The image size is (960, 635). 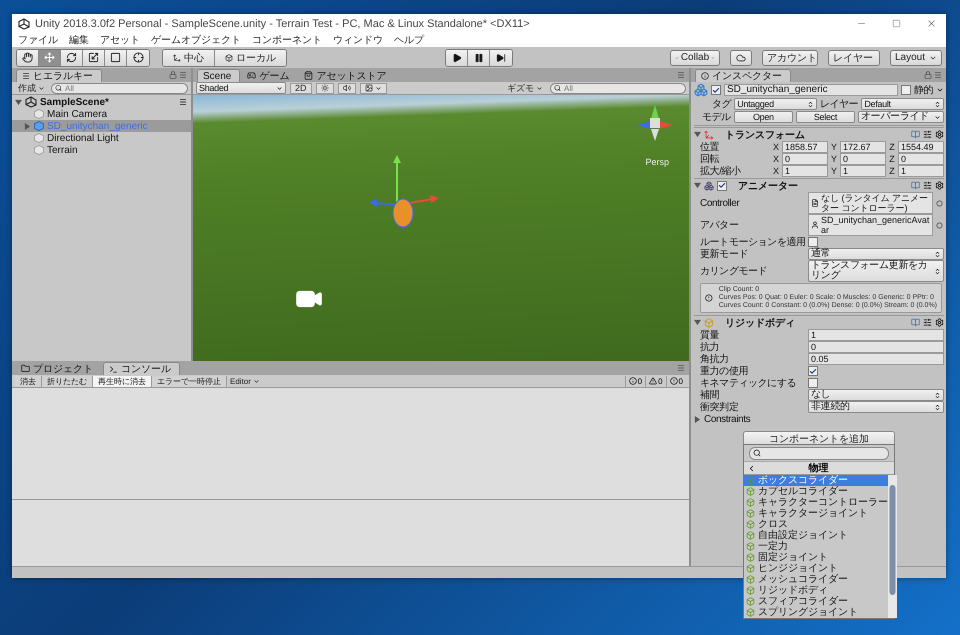 I want to click on menu-item: ファイル, so click(x=38, y=40).